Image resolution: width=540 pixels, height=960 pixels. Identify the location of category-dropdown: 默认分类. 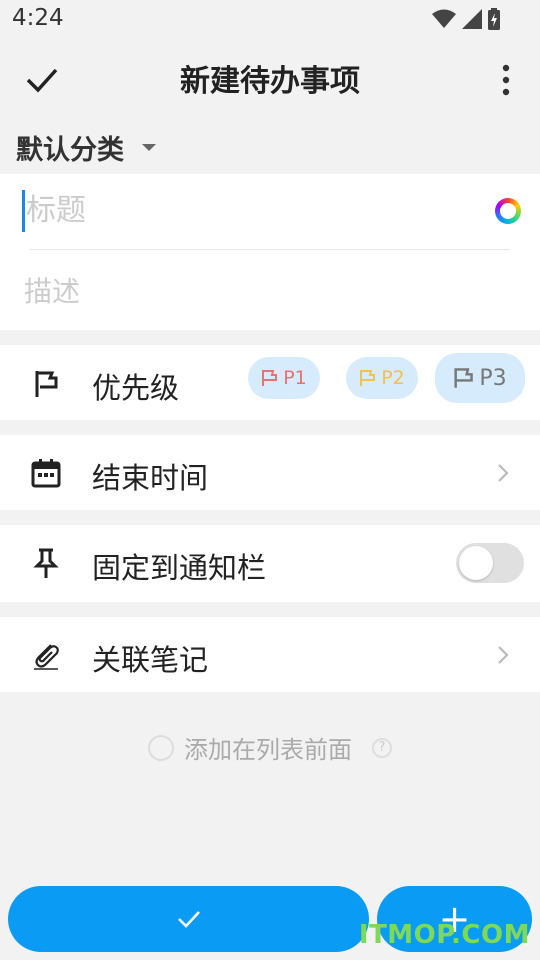
(86, 147).